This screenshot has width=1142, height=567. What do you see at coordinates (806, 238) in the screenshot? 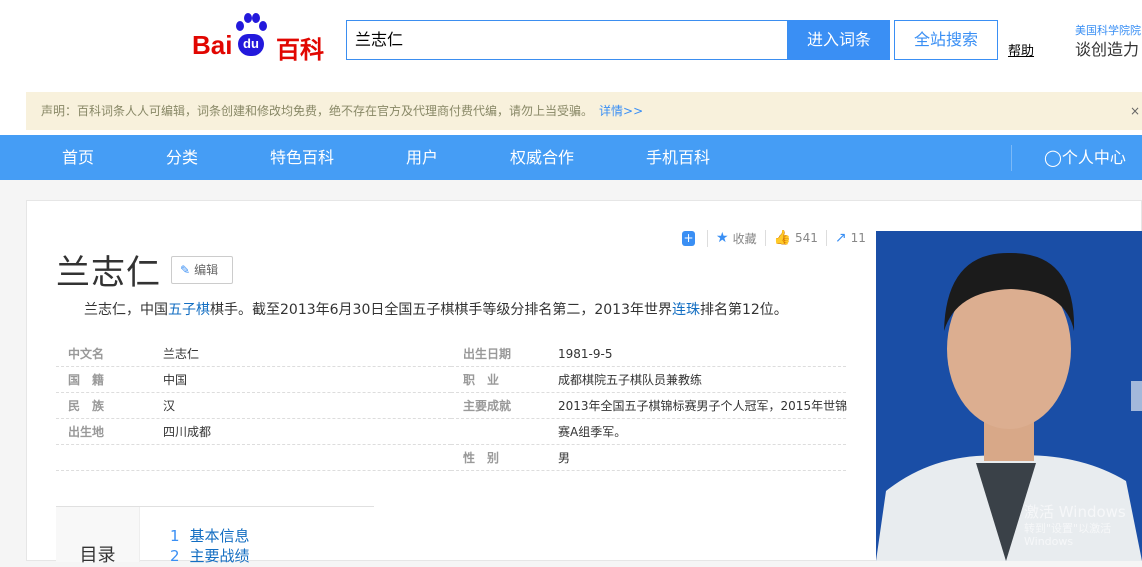
I see `like-count: 541` at bounding box center [806, 238].